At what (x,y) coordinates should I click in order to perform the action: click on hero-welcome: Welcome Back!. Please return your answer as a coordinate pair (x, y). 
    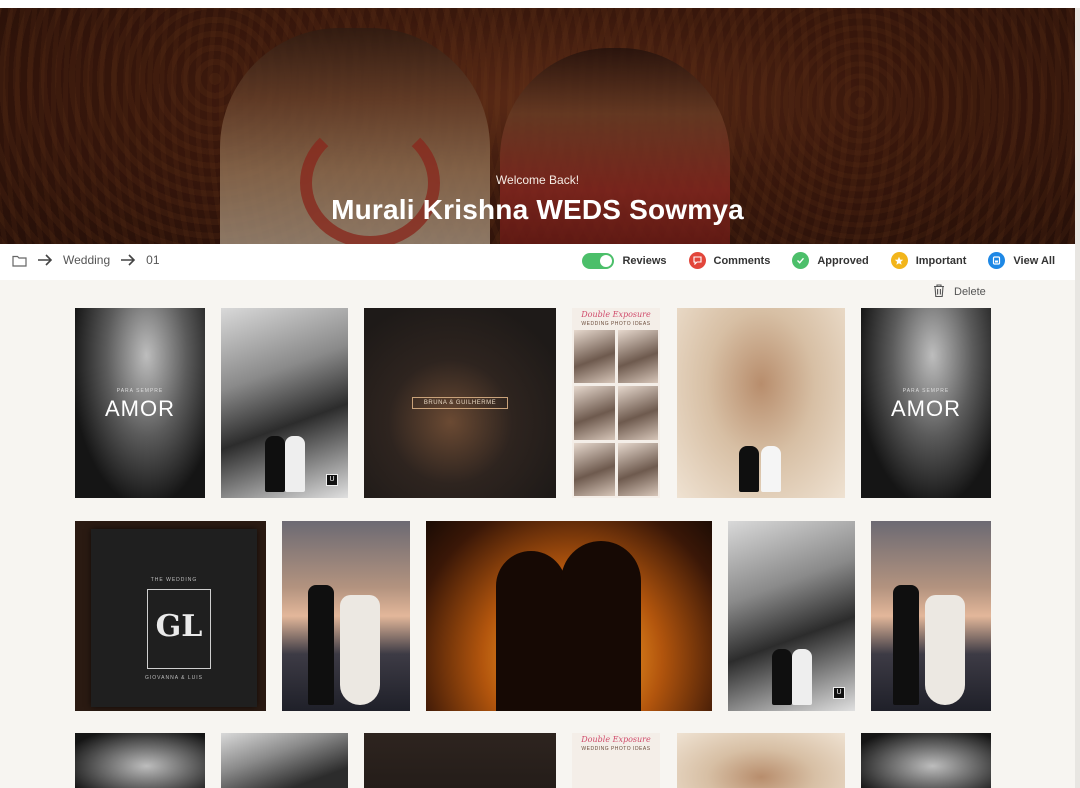
    Looking at the image, I should click on (537, 180).